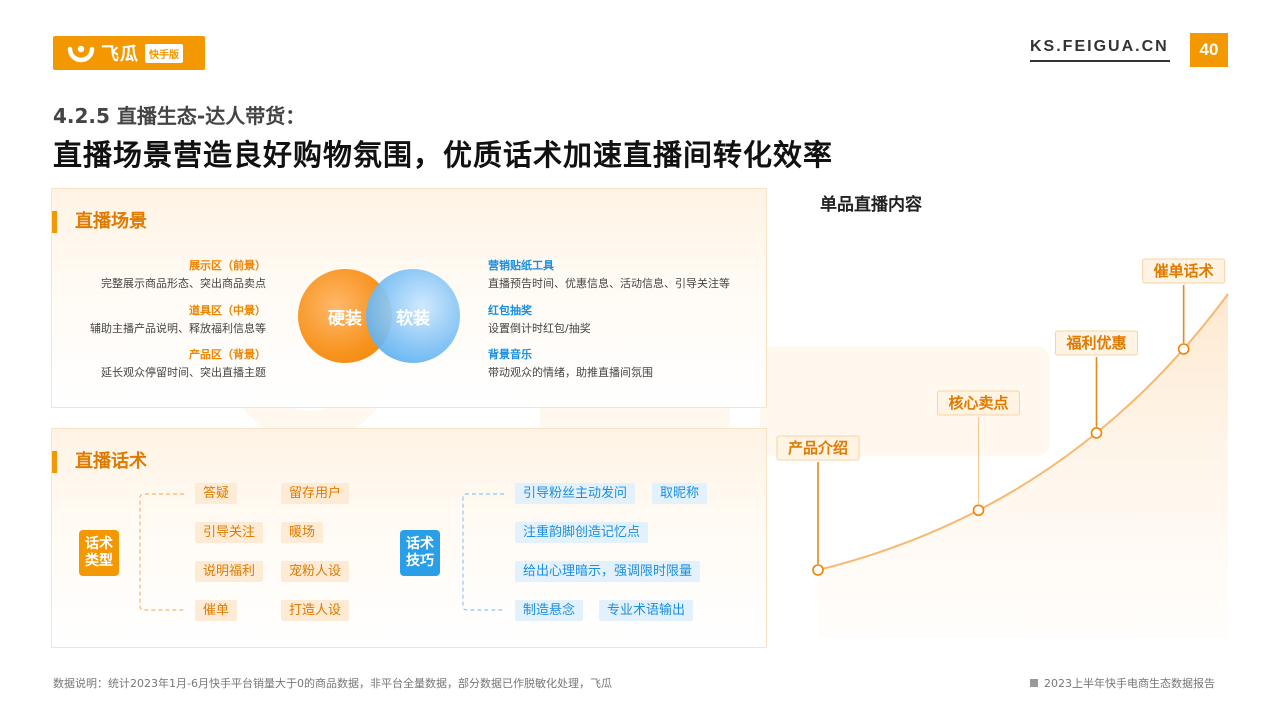 The width and height of the screenshot is (1280, 720). Describe the element at coordinates (120, 54) in the screenshot. I see `logo-name: 飞瓜` at that location.